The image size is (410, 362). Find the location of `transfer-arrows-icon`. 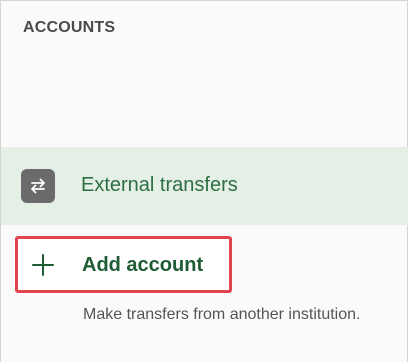

transfer-arrows-icon is located at coordinates (38, 186).